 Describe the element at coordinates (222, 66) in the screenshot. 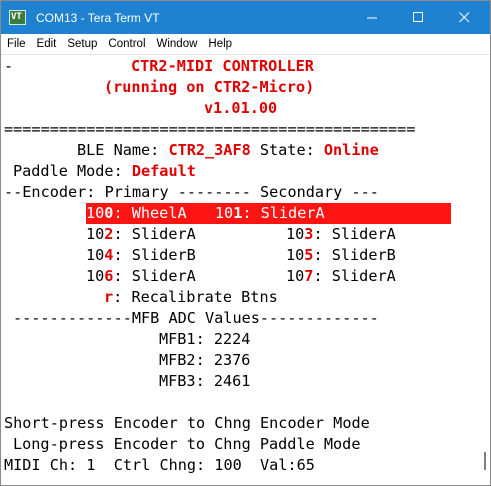

I see `header-title: CTR2-MIDI CONTROLLER` at that location.